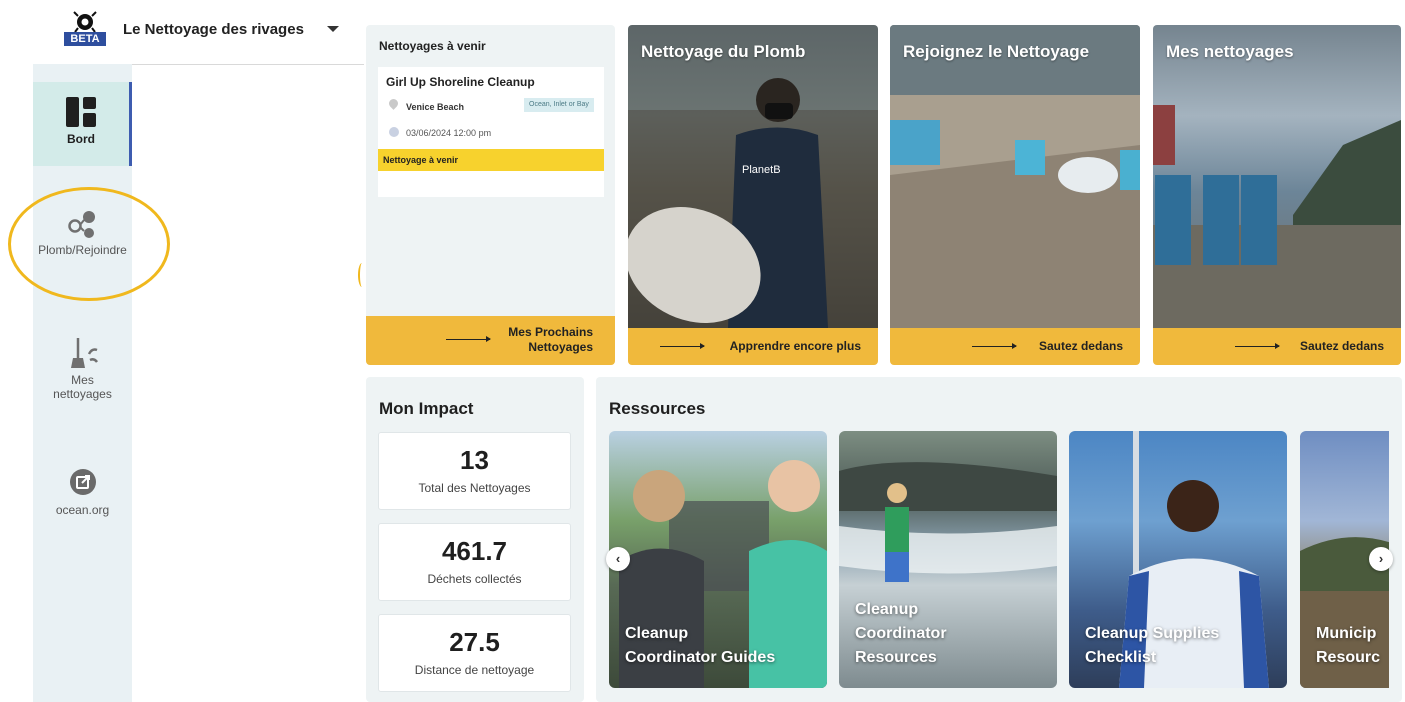 This screenshot has width=1405, height=702. I want to click on stat-total-cleanups: 13 Total des Nettoyages, so click(474, 471).